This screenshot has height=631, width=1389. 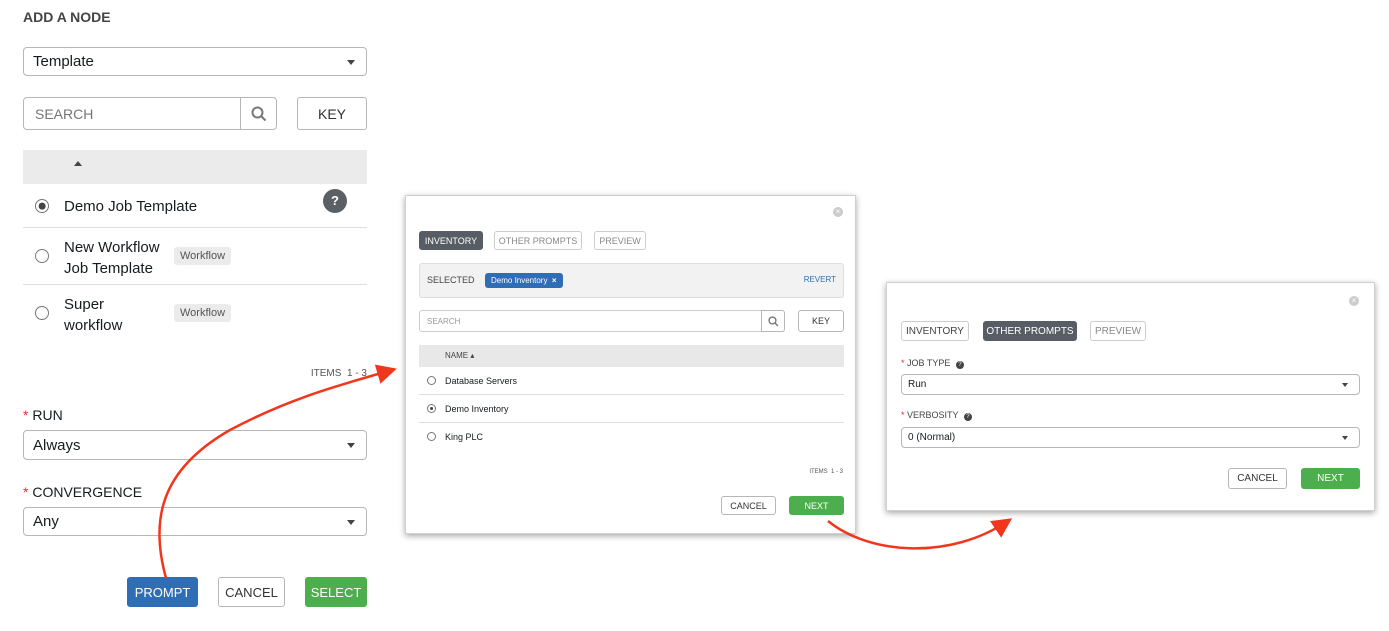 I want to click on arrow-next-to-prompts, so click(x=920, y=534).